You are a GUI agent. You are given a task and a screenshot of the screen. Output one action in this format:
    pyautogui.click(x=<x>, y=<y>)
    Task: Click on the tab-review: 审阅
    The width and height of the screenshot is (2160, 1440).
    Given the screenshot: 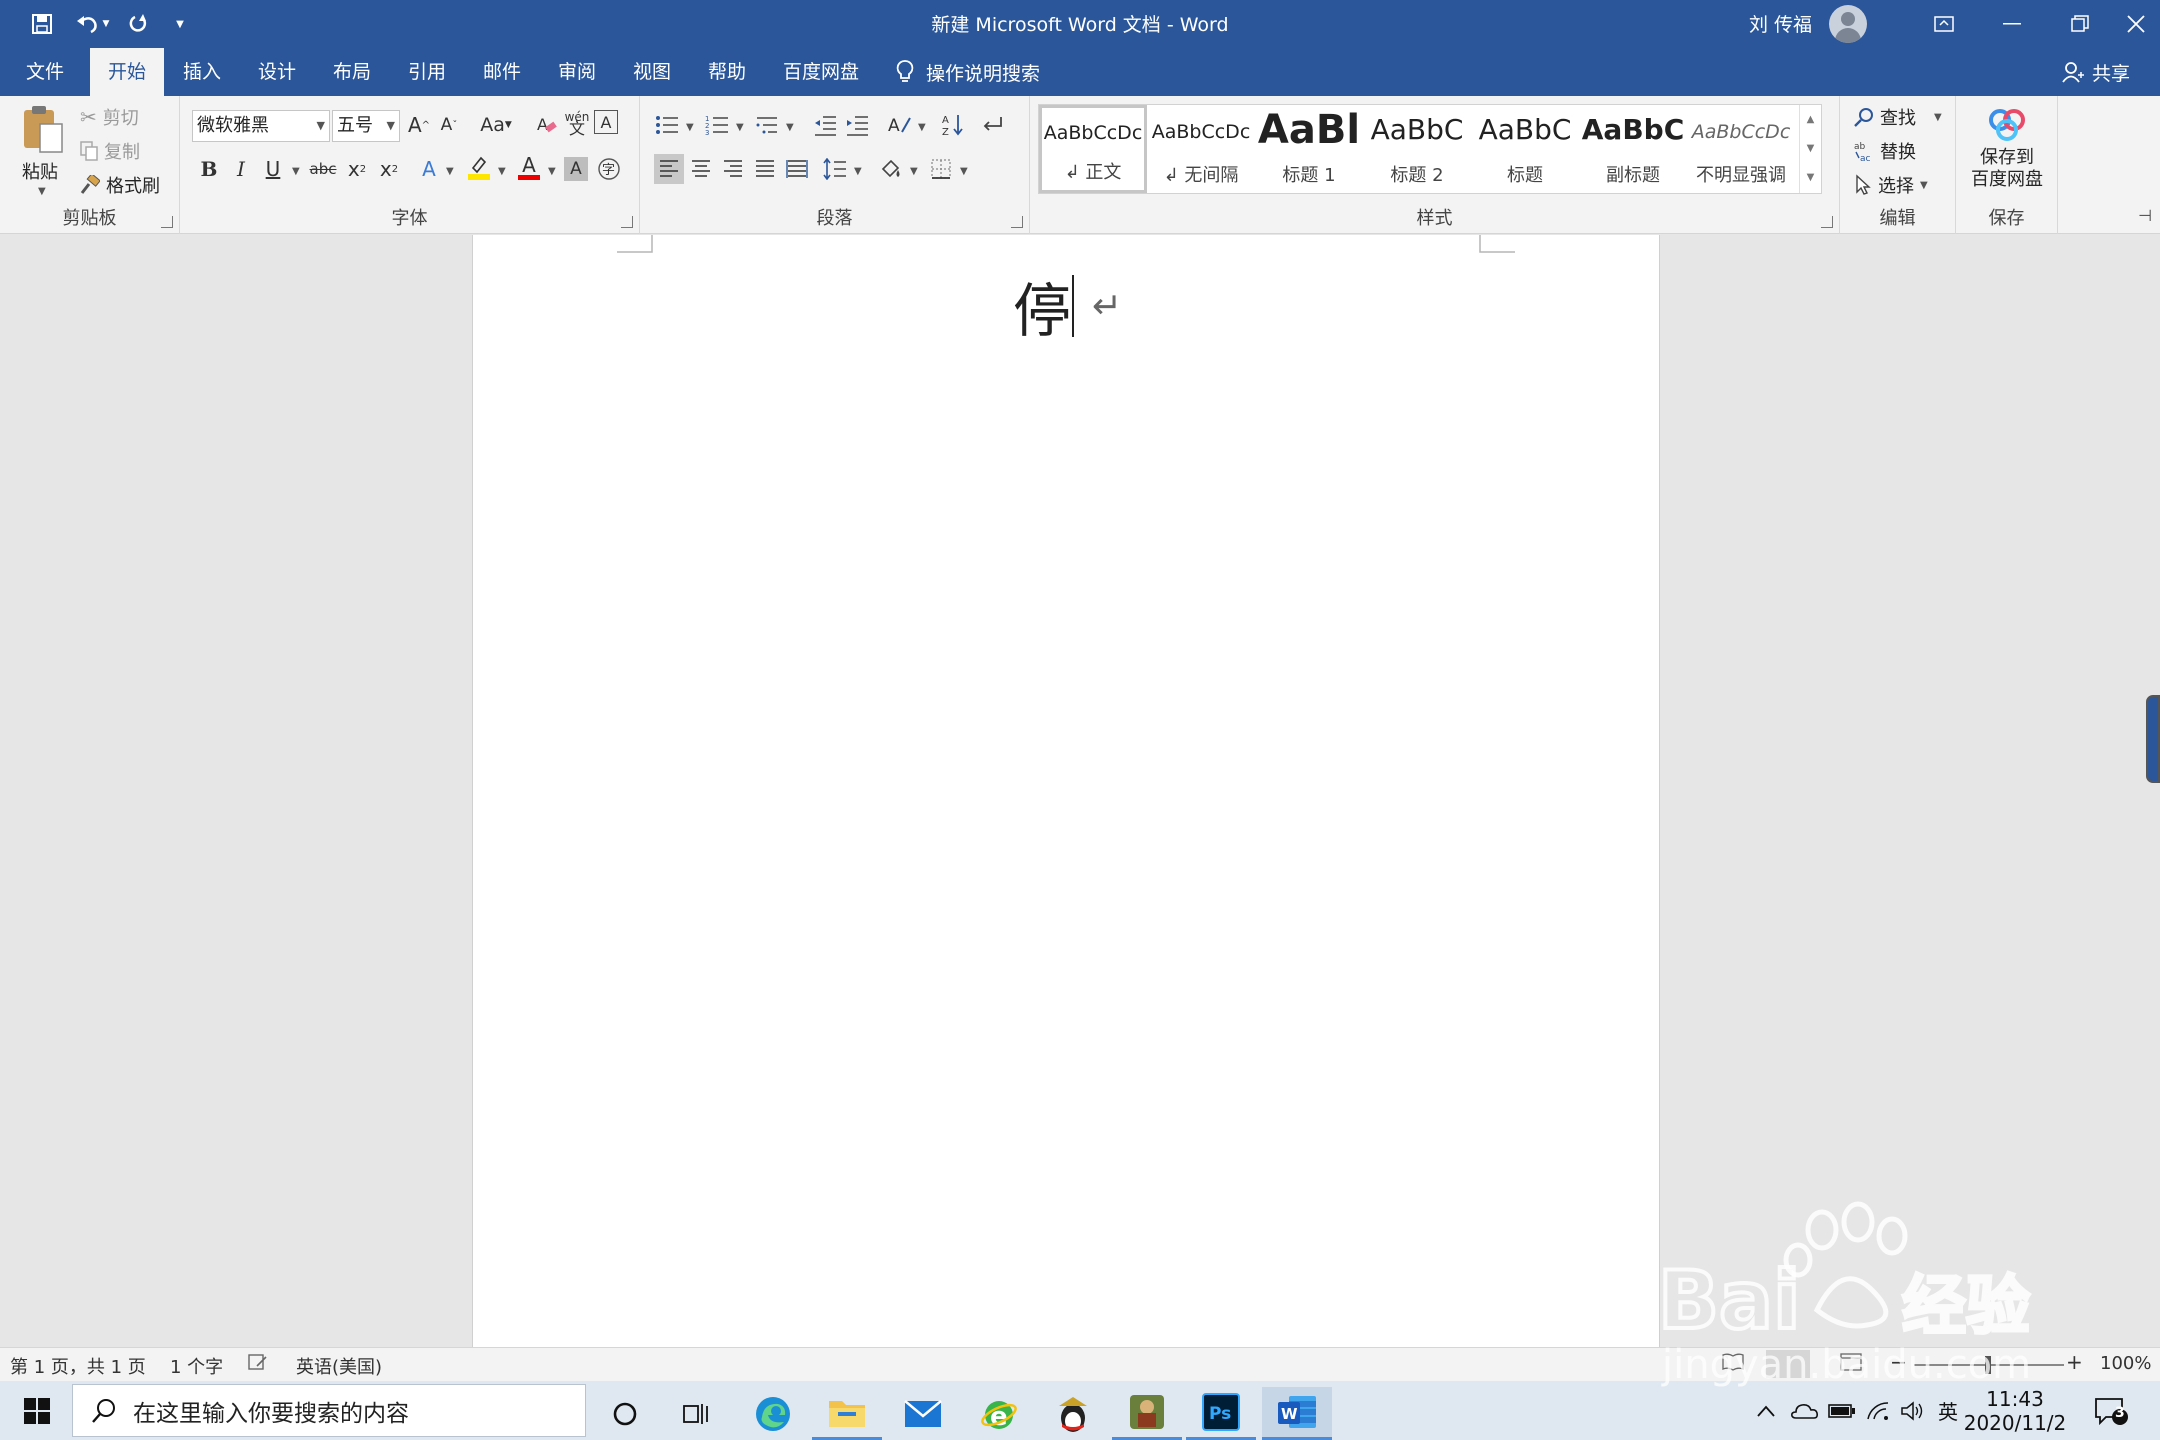 What is the action you would take?
    pyautogui.click(x=577, y=72)
    